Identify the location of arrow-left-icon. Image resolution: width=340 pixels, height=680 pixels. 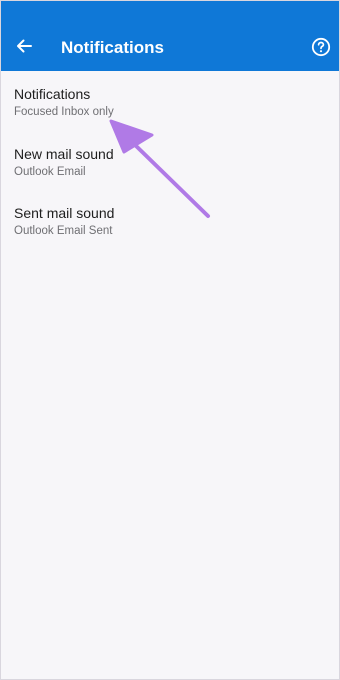
(24, 46).